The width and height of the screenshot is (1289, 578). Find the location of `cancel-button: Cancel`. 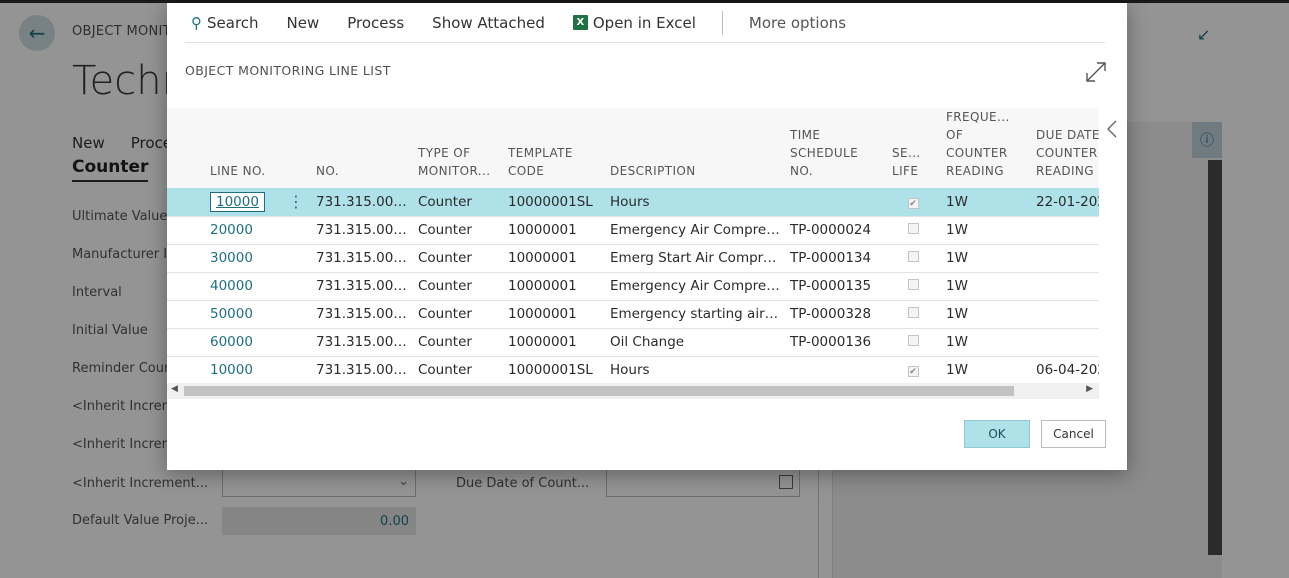

cancel-button: Cancel is located at coordinates (1073, 434).